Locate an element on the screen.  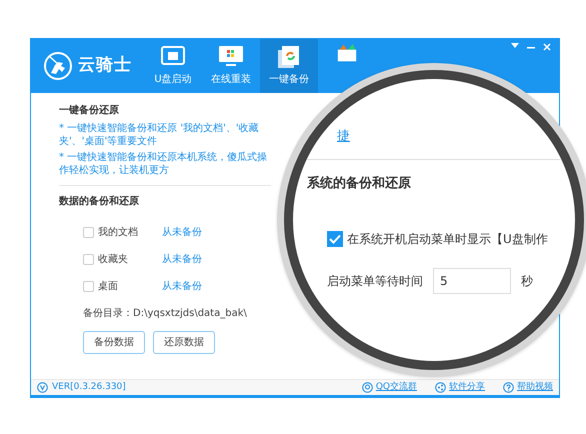
monitor-icon is located at coordinates (231, 57).